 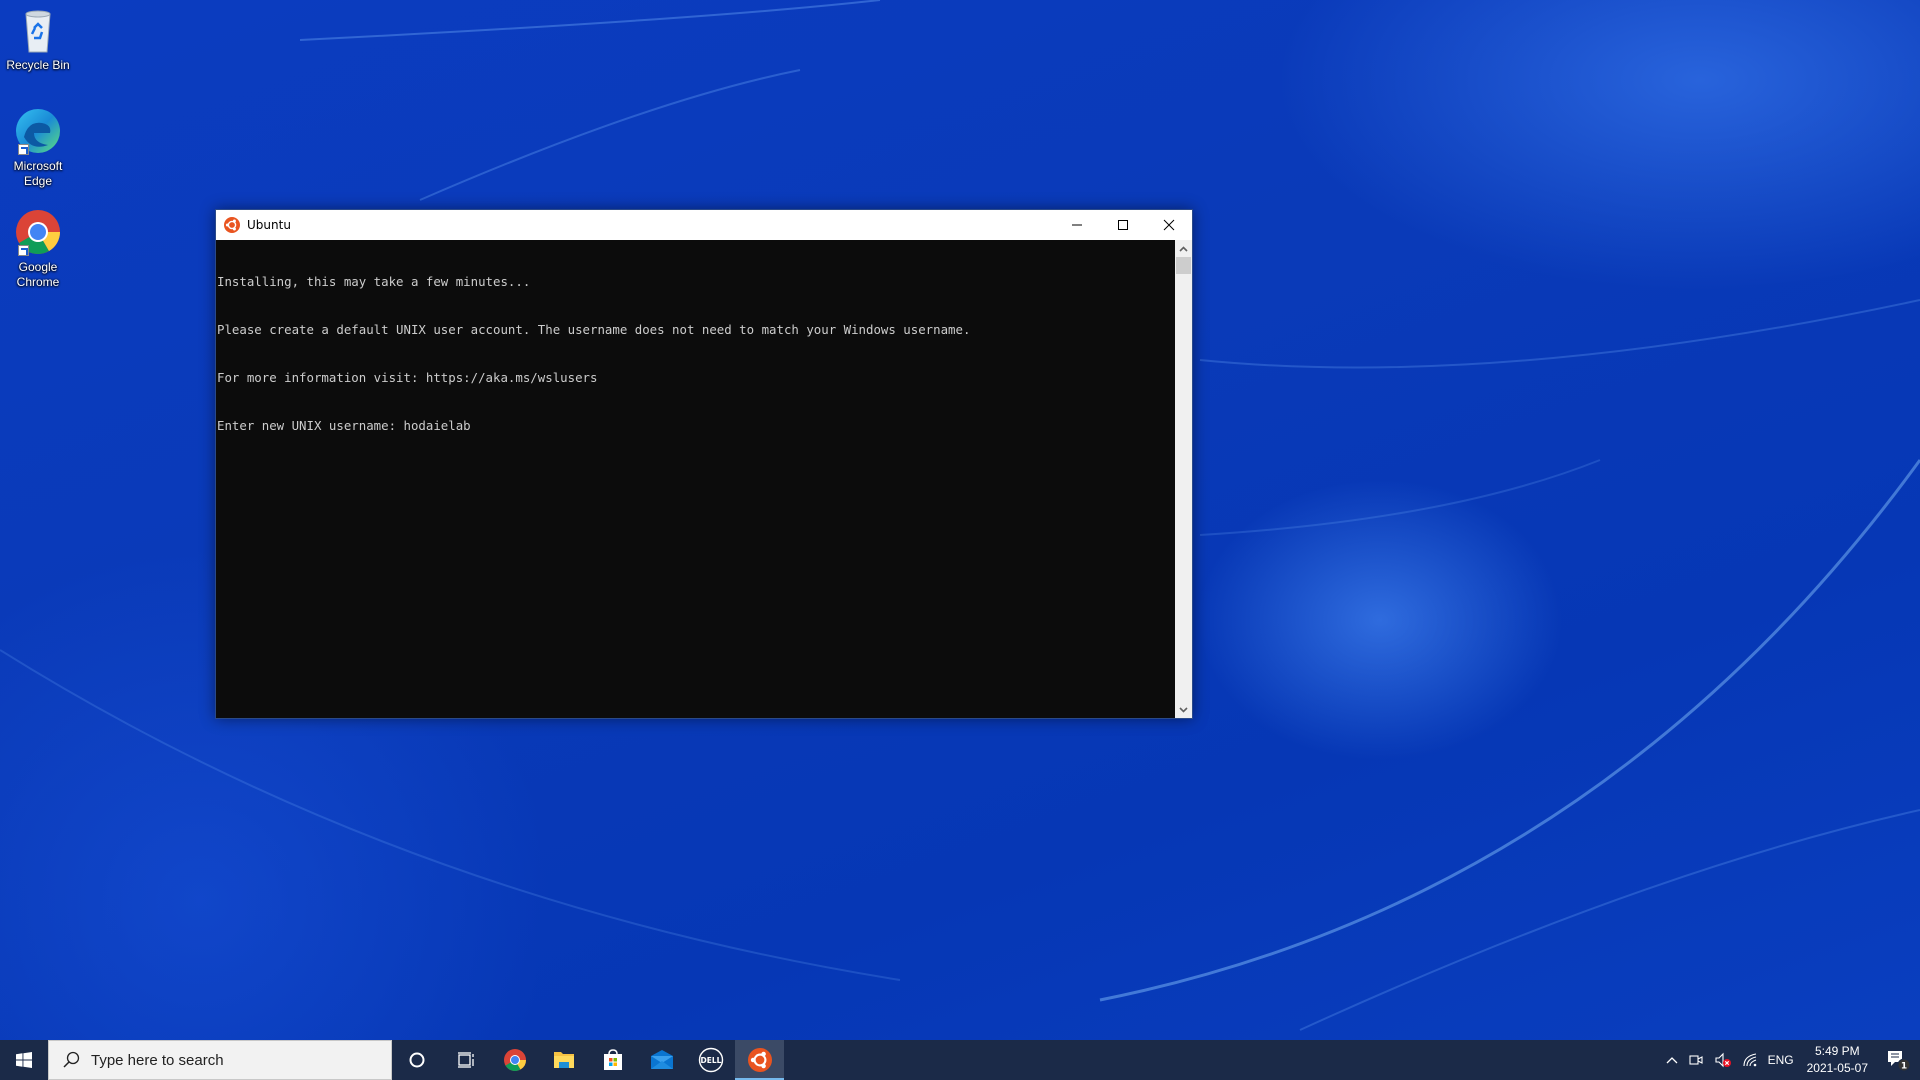 I want to click on network-button, so click(x=1750, y=1060).